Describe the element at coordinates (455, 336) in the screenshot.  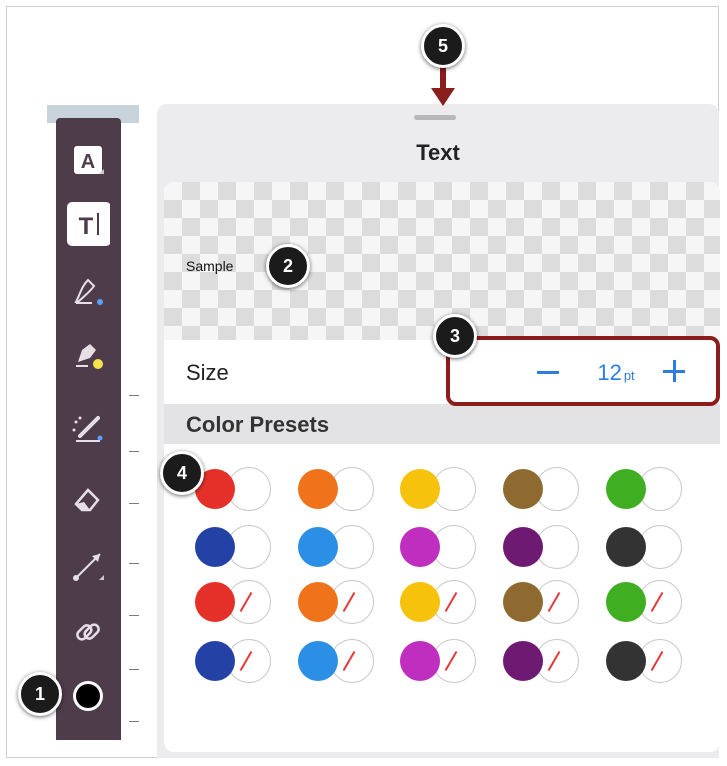
I see `callout-3: 3` at that location.